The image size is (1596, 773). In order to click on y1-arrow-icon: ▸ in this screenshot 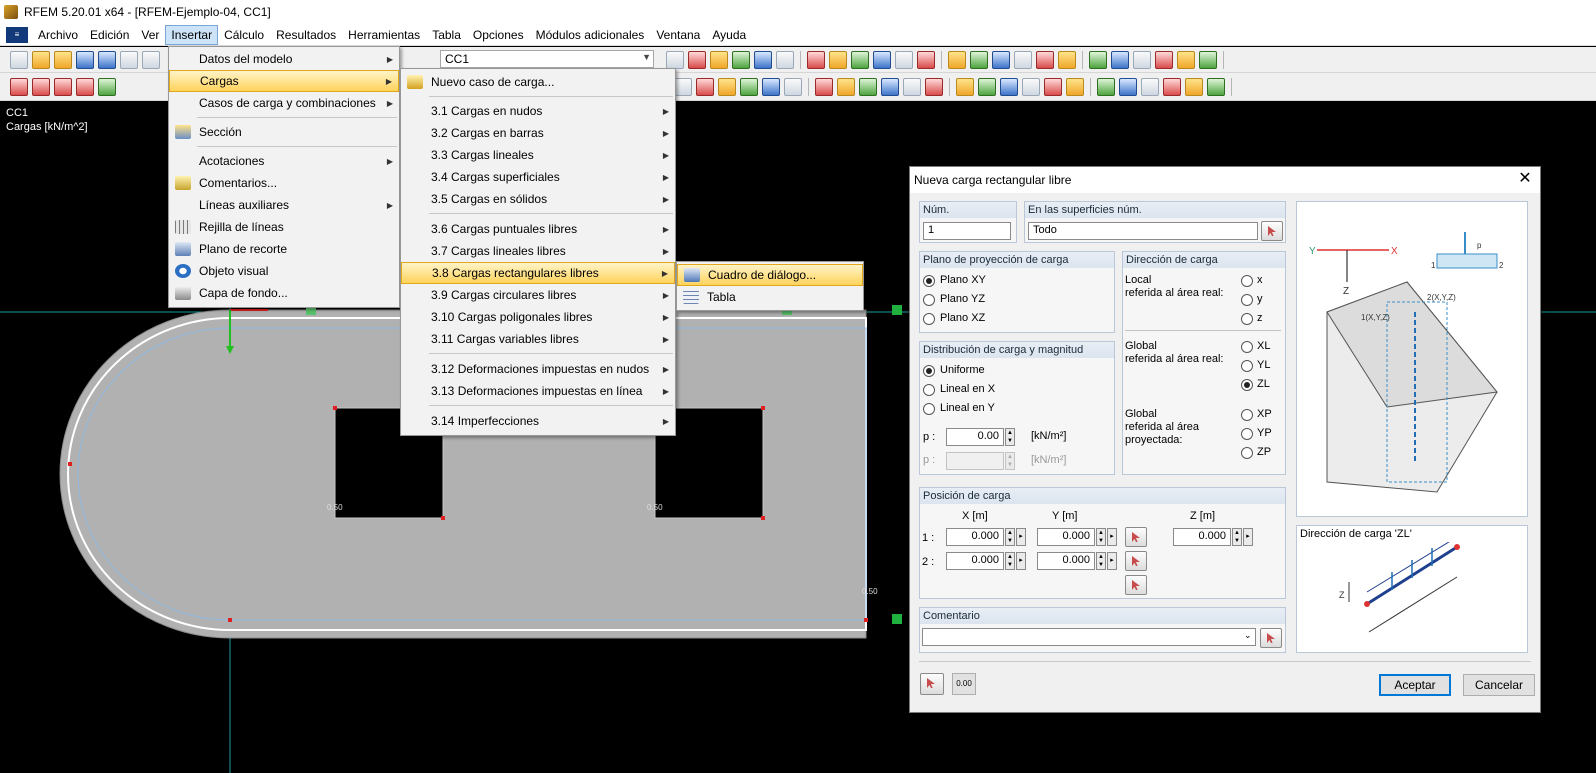, I will do `click(1112, 537)`.